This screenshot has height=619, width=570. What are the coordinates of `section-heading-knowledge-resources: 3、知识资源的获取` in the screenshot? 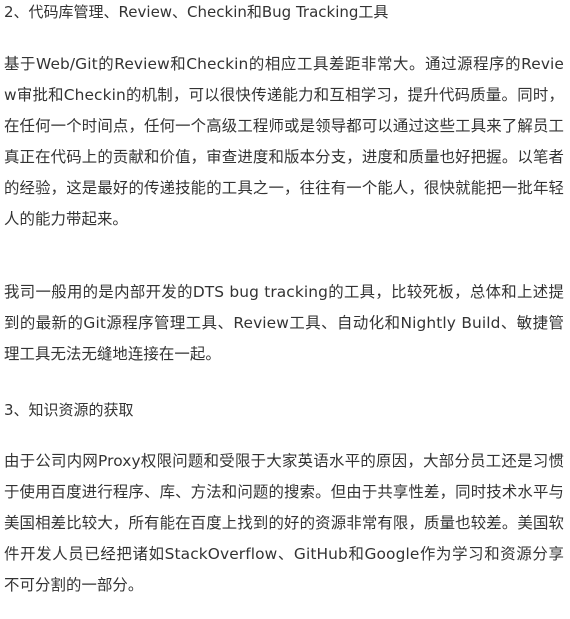 It's located at (69, 410).